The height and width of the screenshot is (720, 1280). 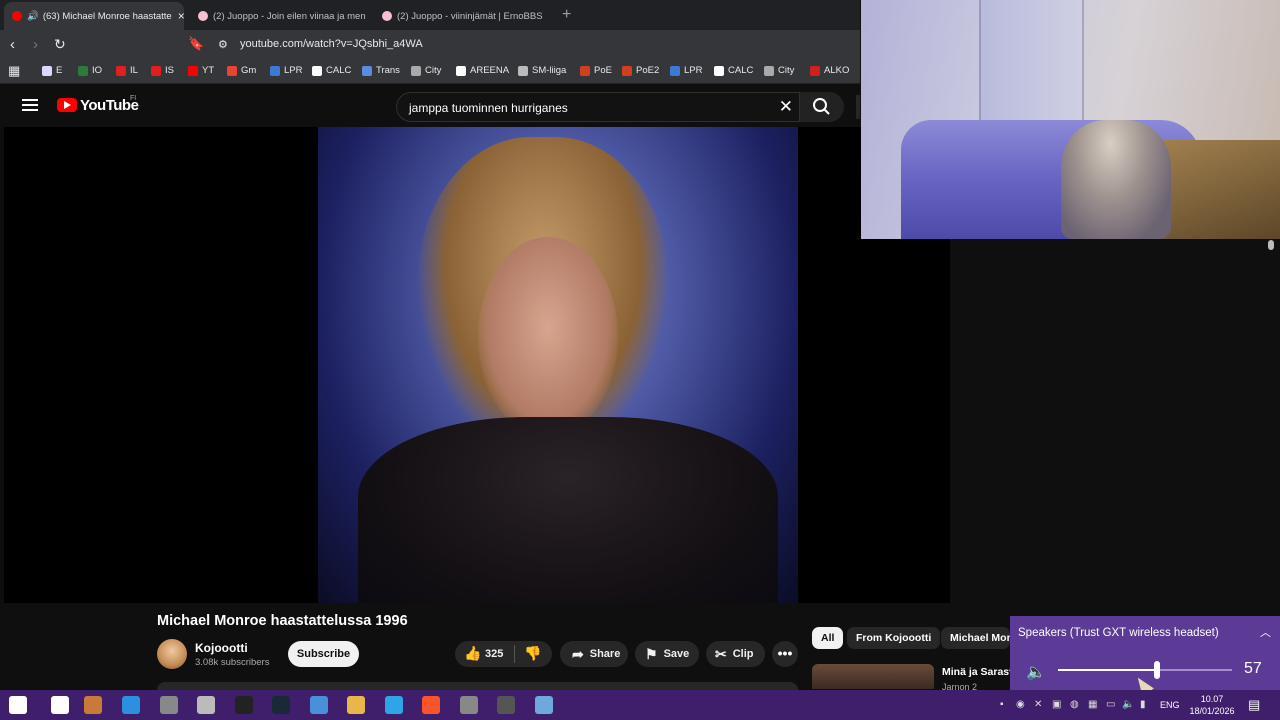 What do you see at coordinates (90, 70) in the screenshot?
I see `bookmark-io: IO` at bounding box center [90, 70].